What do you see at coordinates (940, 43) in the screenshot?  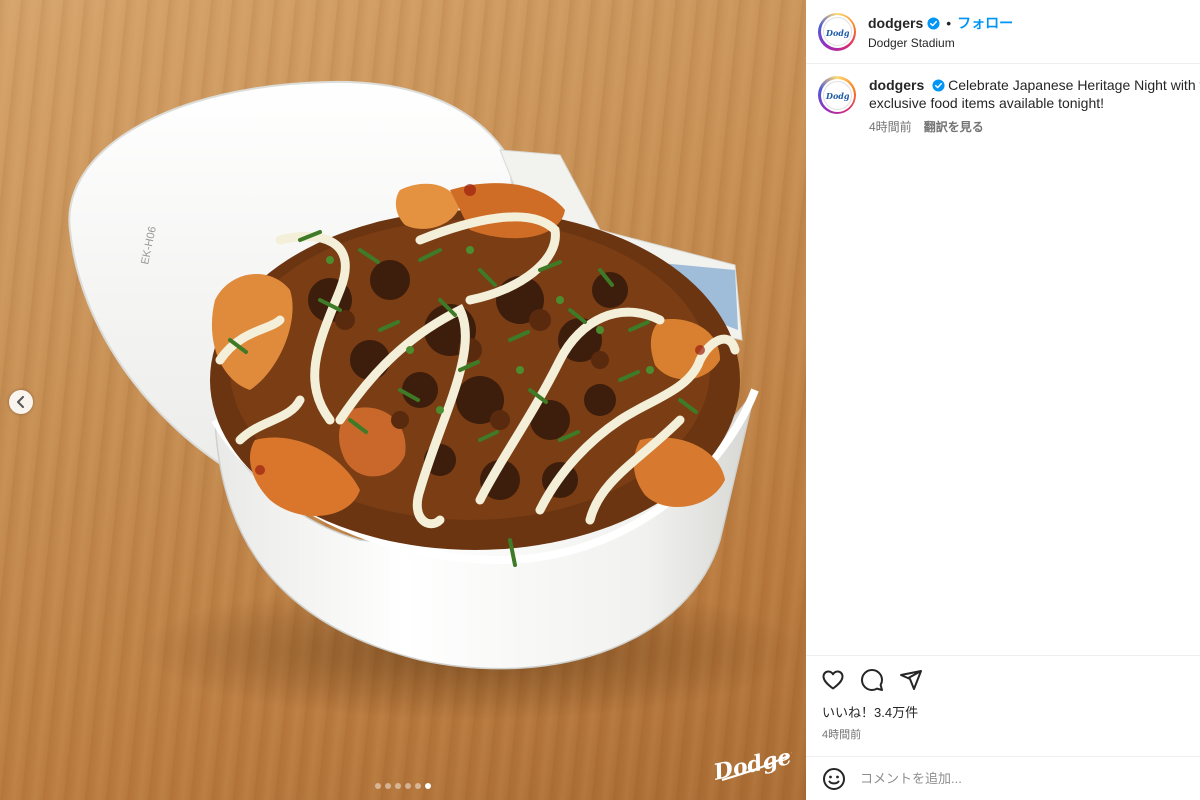 I see `post-location: Dodger Stadium` at bounding box center [940, 43].